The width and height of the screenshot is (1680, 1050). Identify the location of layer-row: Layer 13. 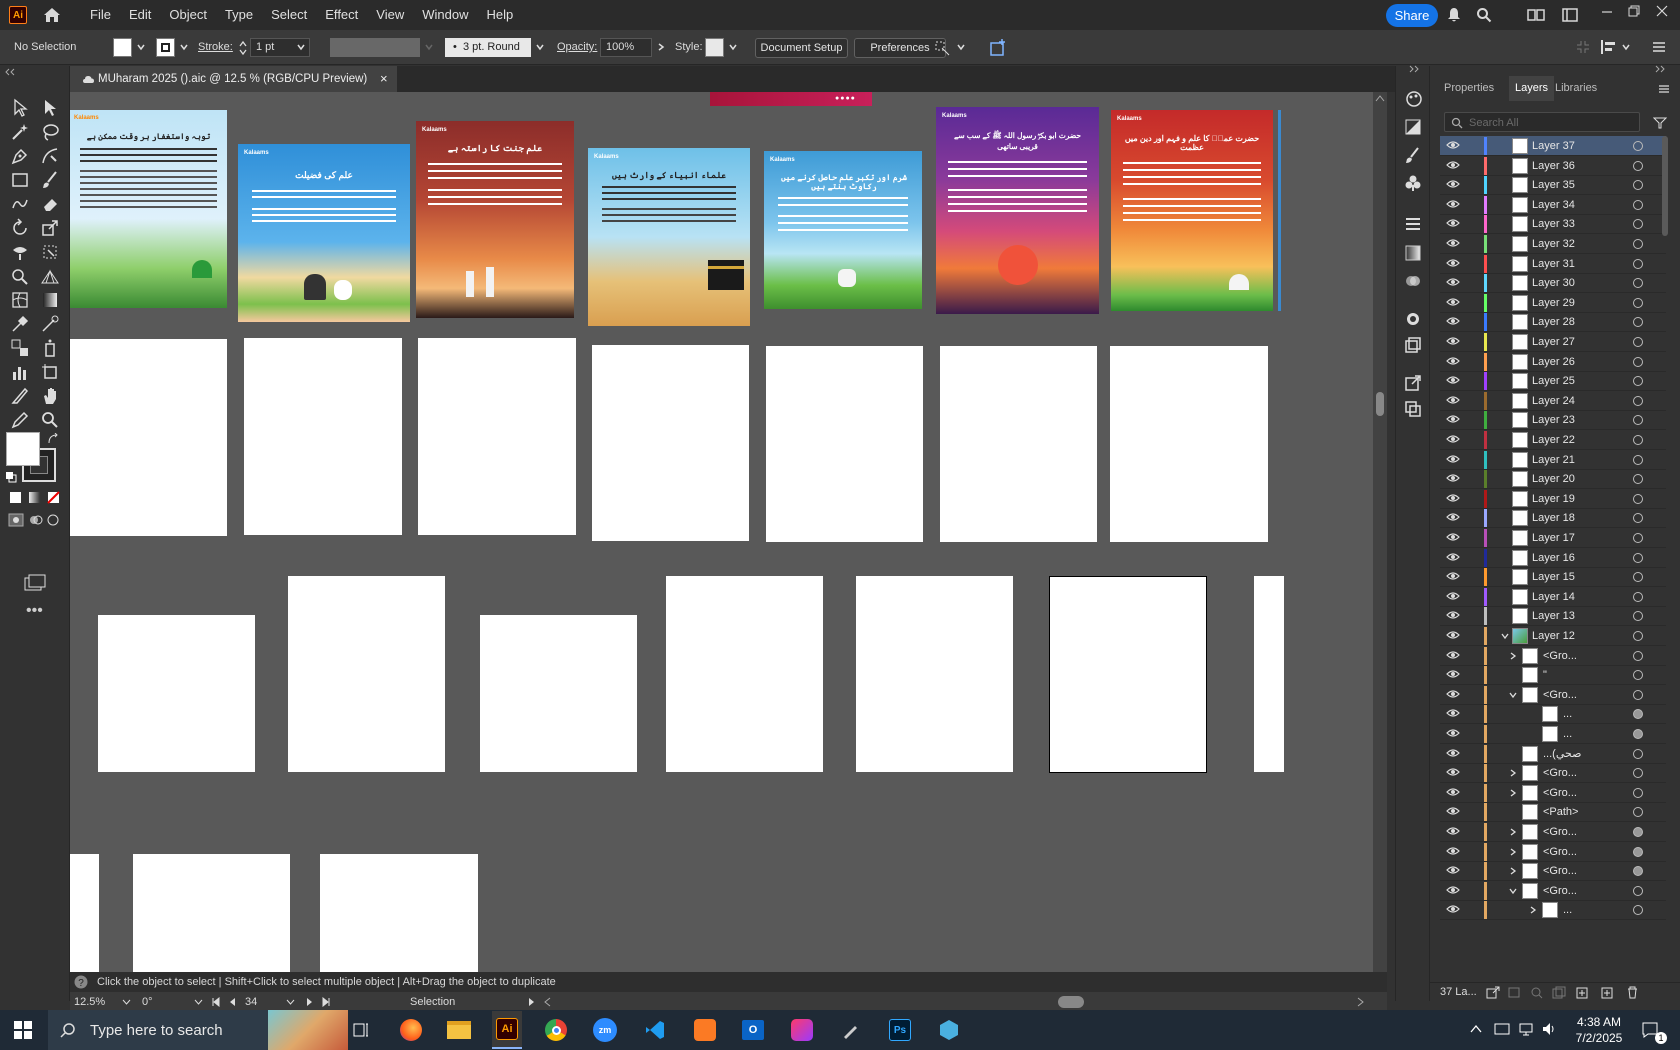
(1553, 616).